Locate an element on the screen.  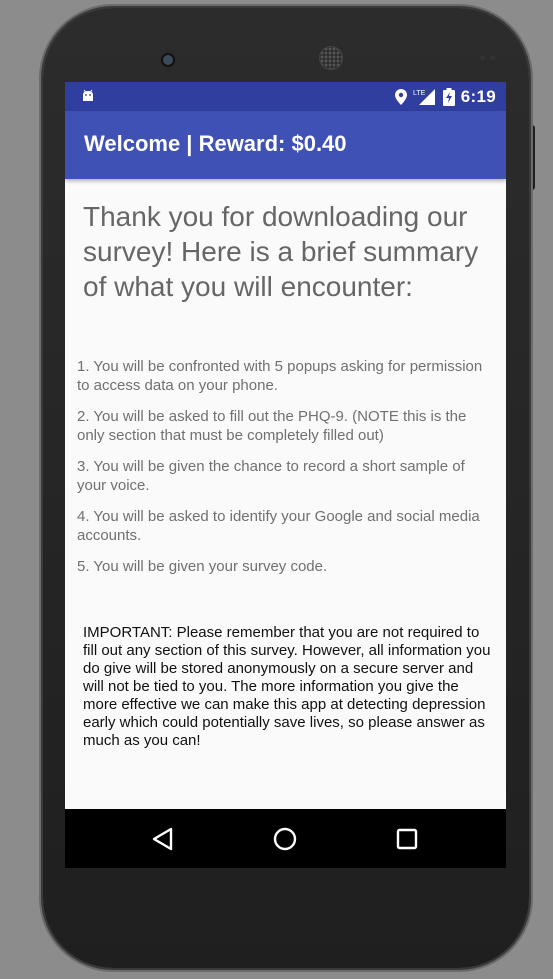
recent-apps-icon is located at coordinates (407, 839).